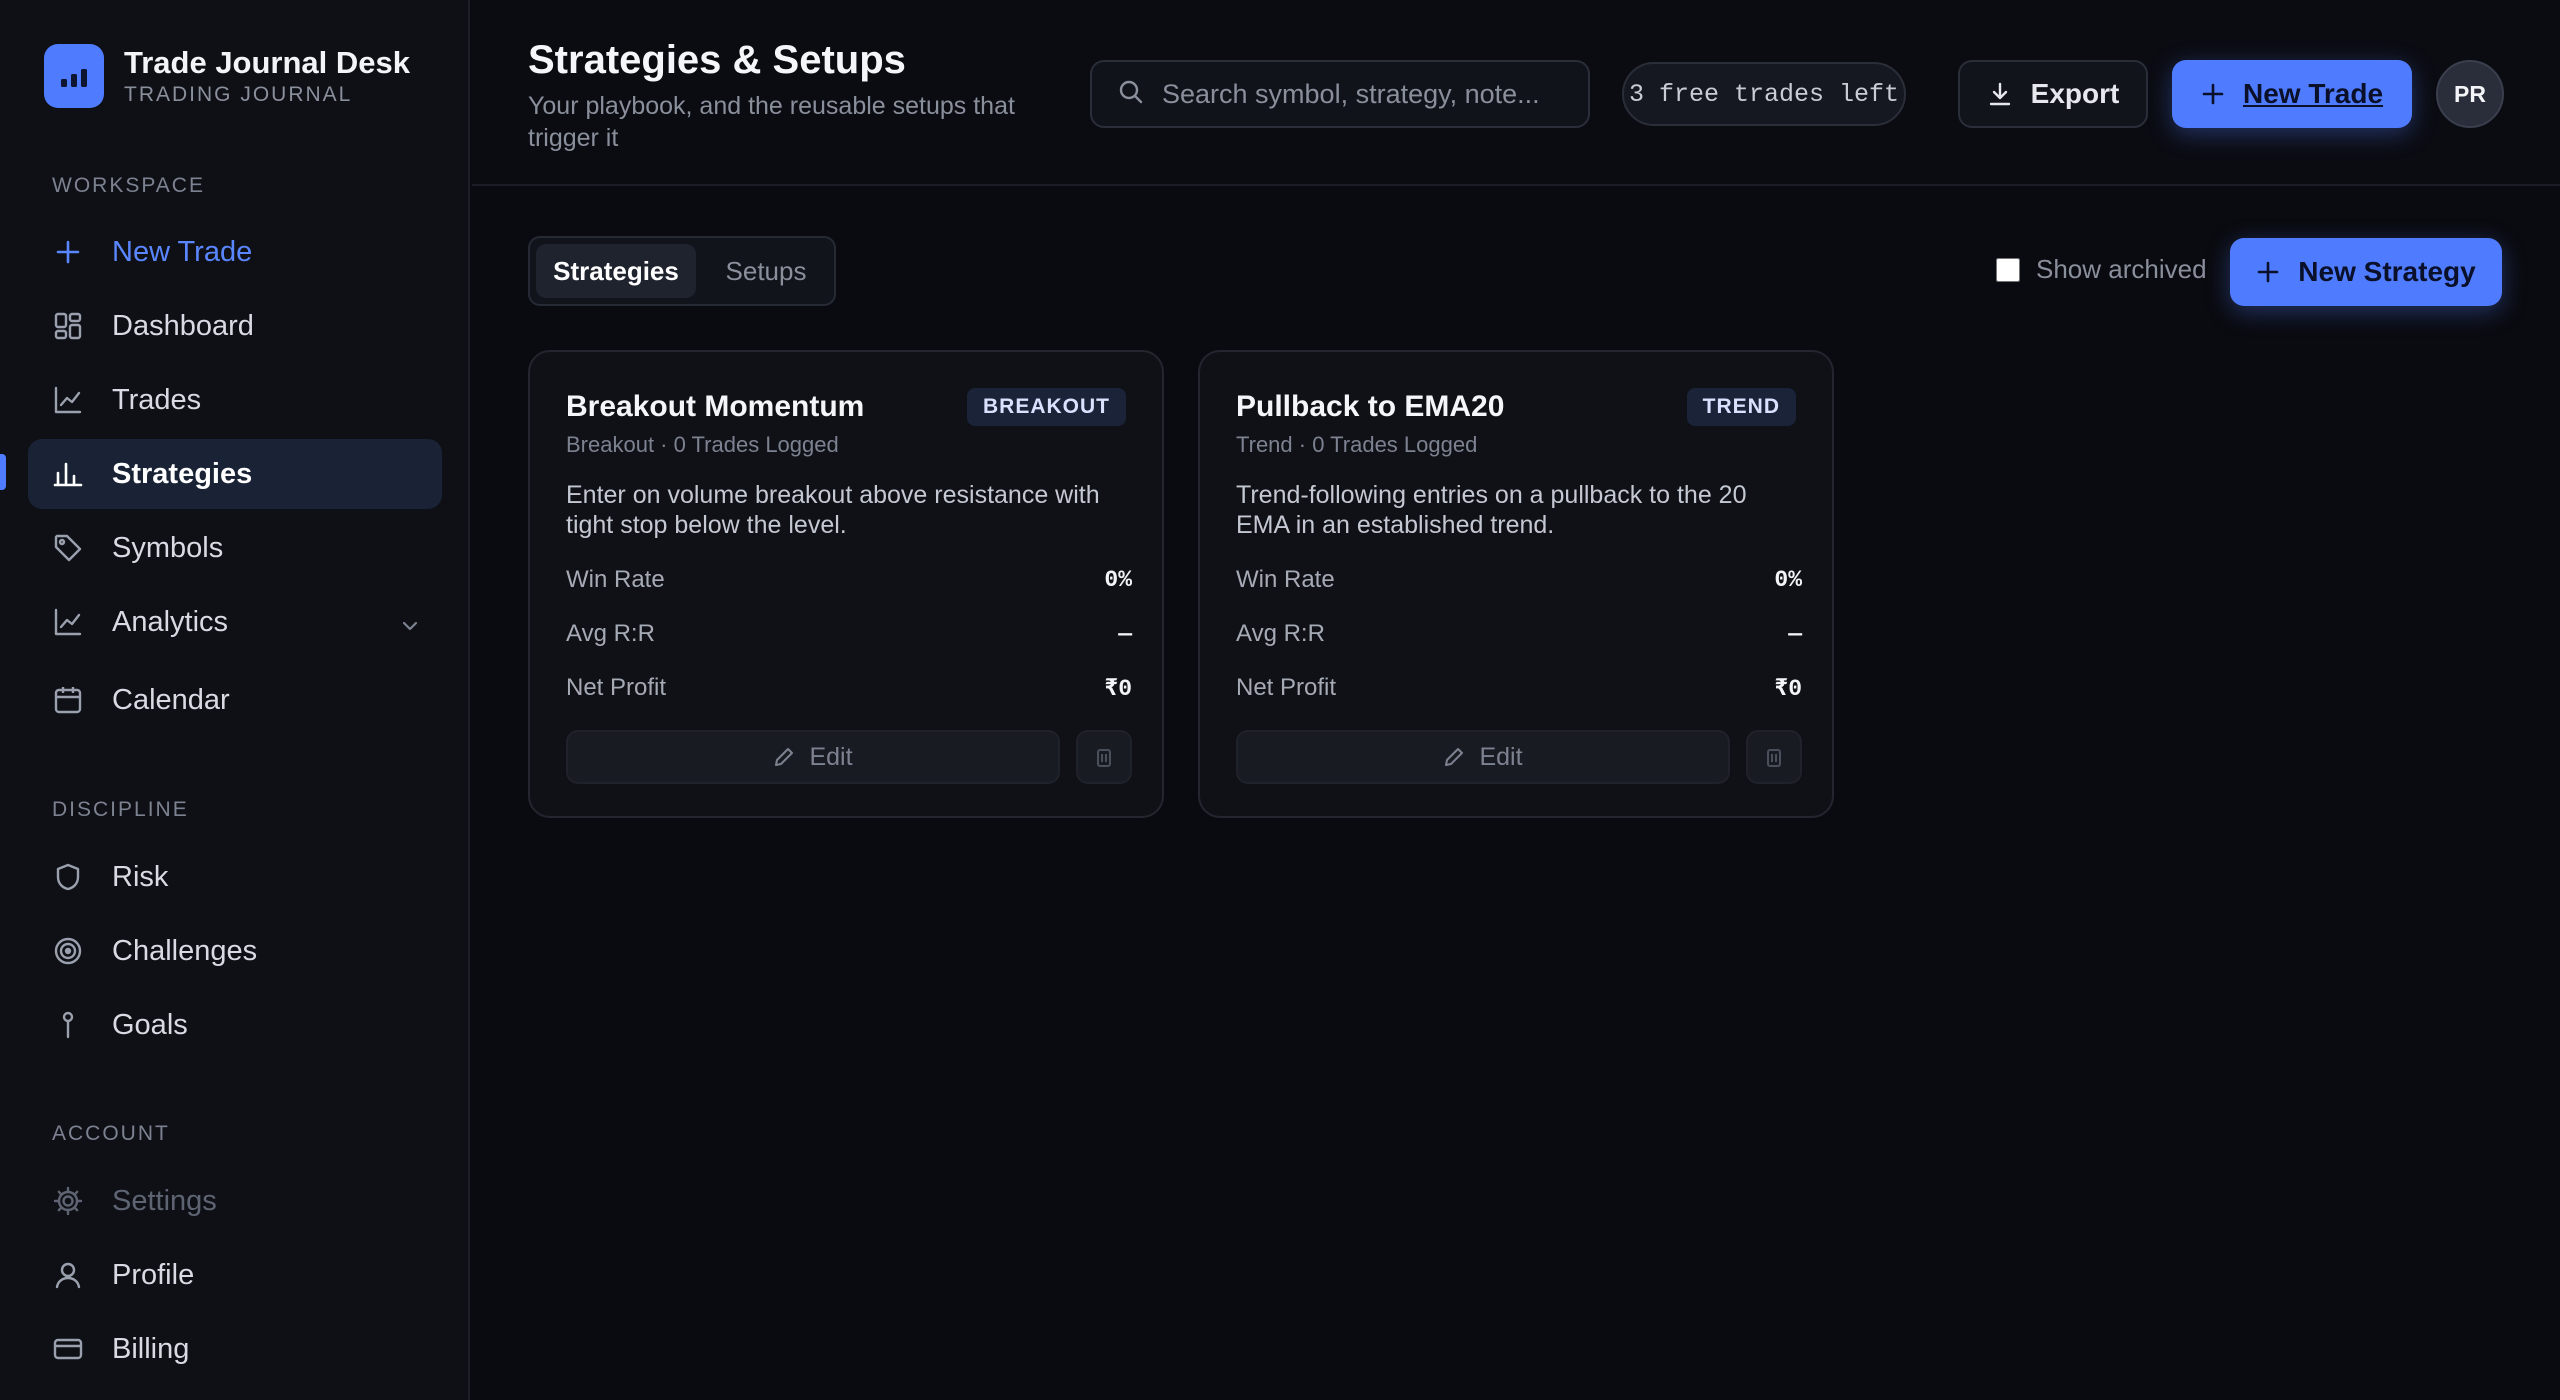 Image resolution: width=2560 pixels, height=1400 pixels. What do you see at coordinates (3, 472) in the screenshot?
I see `active-indicator` at bounding box center [3, 472].